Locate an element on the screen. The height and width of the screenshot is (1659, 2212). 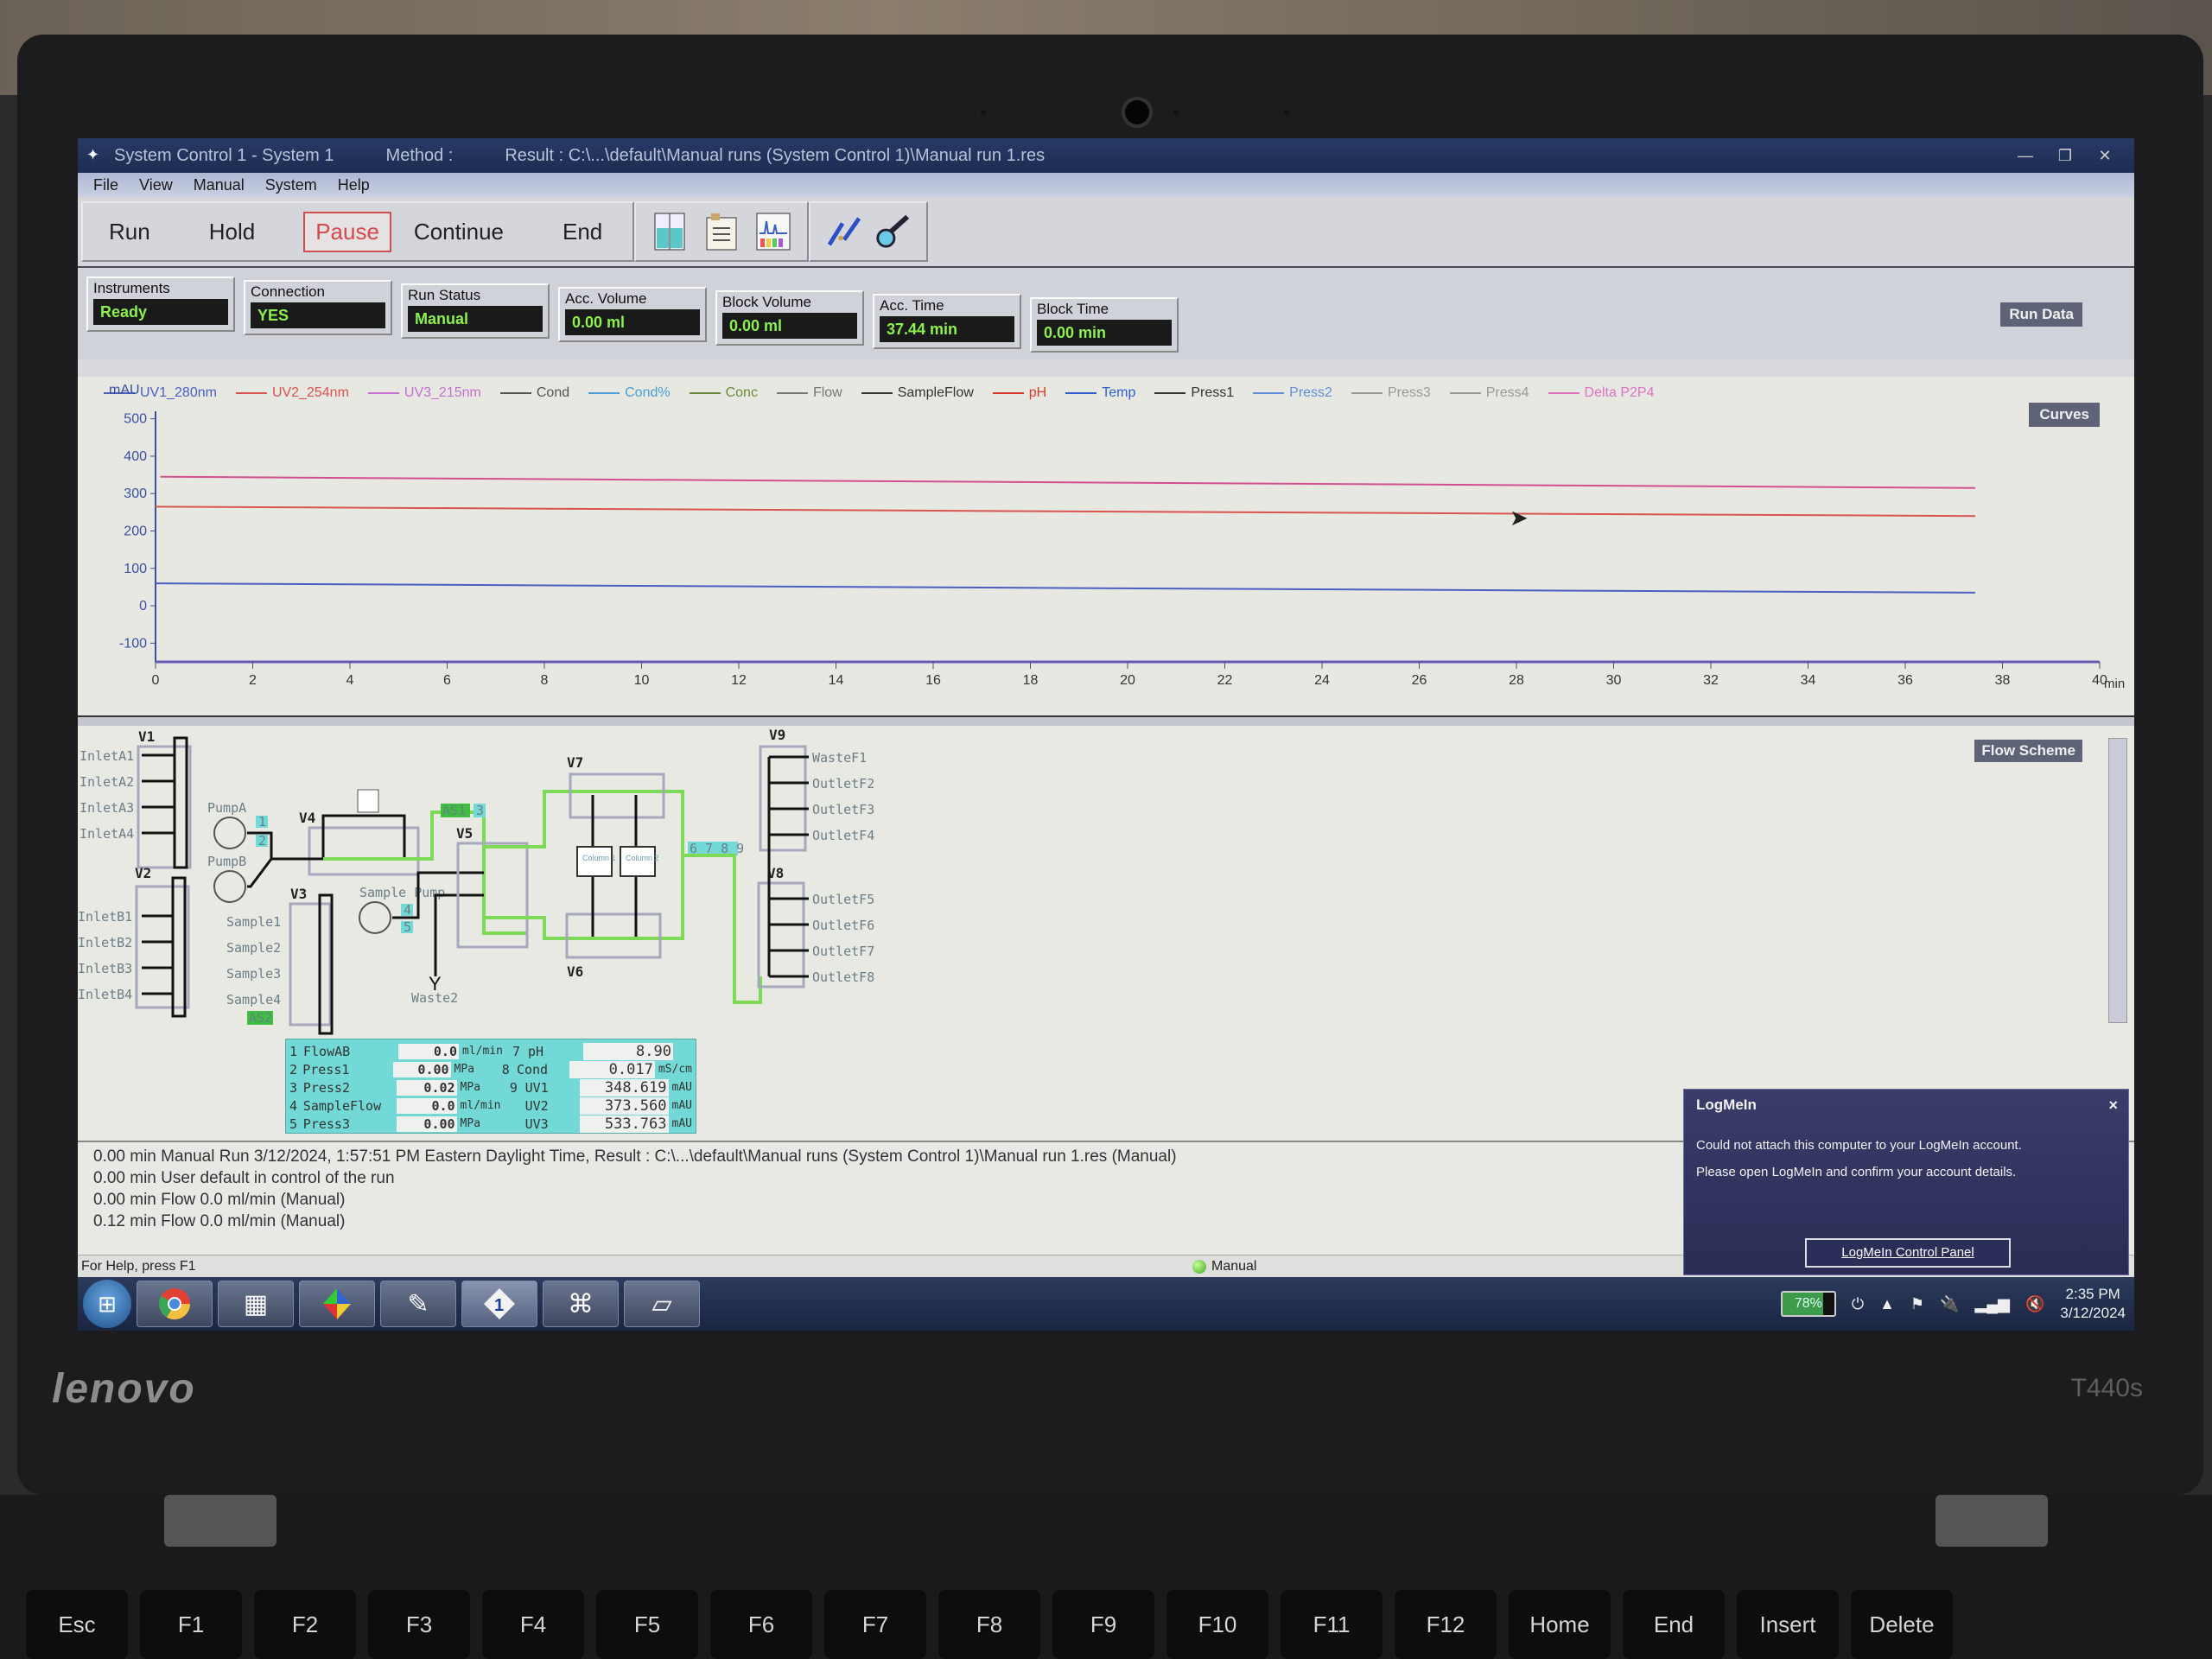
inlet-label: InletA1 is located at coordinates (106, 756).